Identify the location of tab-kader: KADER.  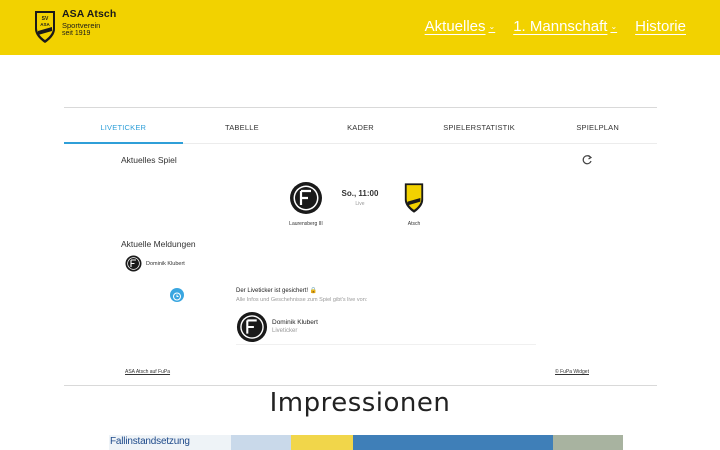
(360, 128).